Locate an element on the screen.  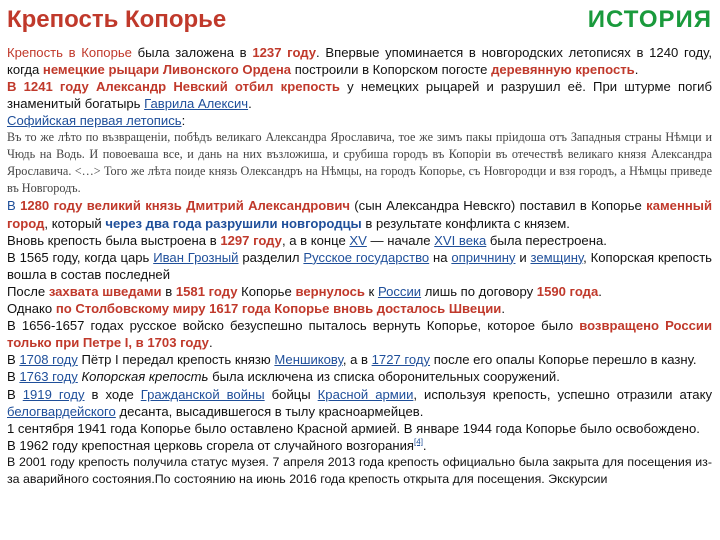
link-oprichnina: опричнину is located at coordinates (483, 257).